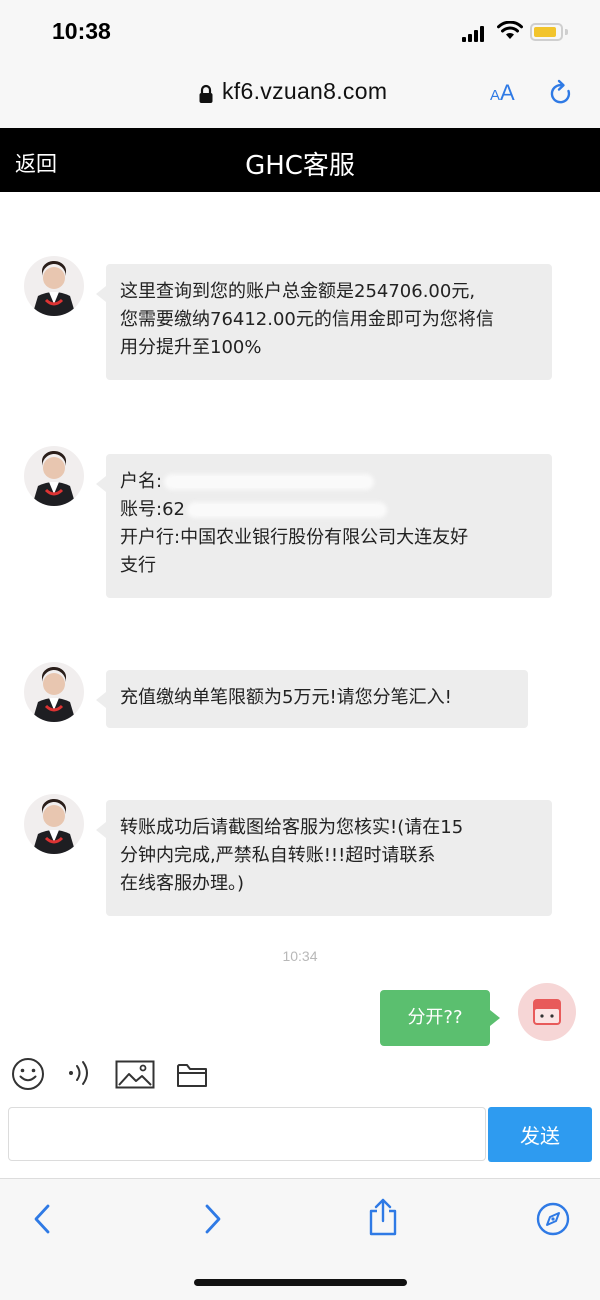 This screenshot has height=1300, width=600. What do you see at coordinates (286, 697) in the screenshot?
I see `message-line: 充值缴纳单笔限额为5万元!请您分笔汇入!` at bounding box center [286, 697].